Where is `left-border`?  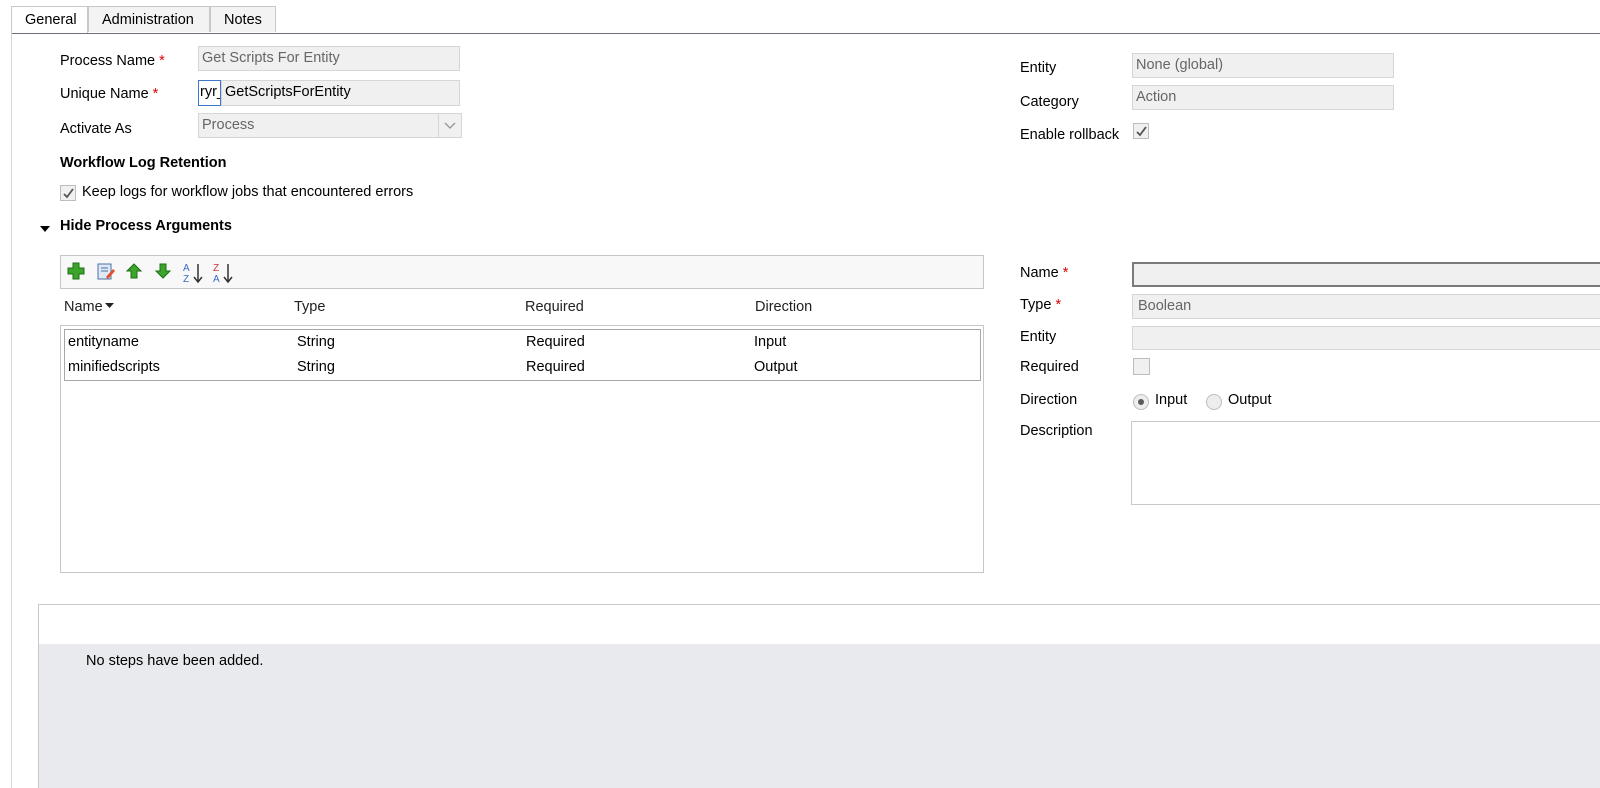
left-border is located at coordinates (11, 410).